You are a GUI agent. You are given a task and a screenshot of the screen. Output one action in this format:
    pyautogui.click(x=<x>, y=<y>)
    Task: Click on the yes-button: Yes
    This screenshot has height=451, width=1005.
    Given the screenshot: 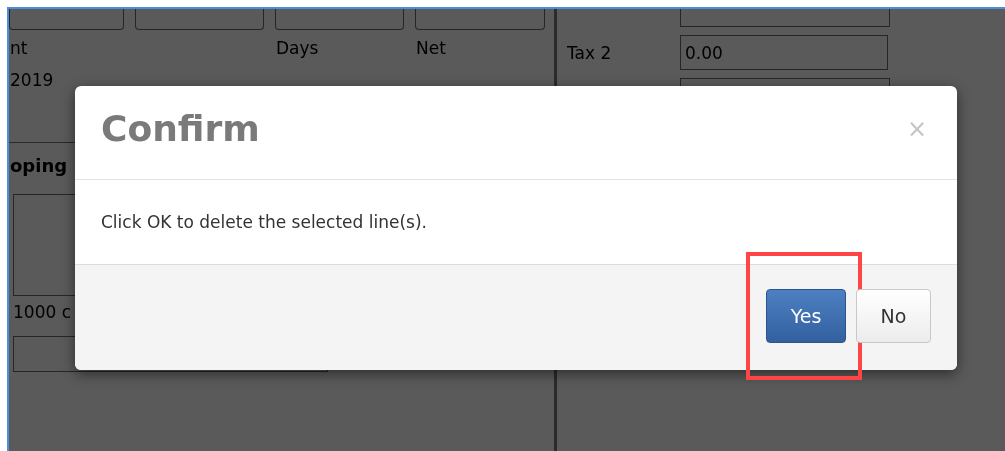 What is the action you would take?
    pyautogui.click(x=806, y=315)
    